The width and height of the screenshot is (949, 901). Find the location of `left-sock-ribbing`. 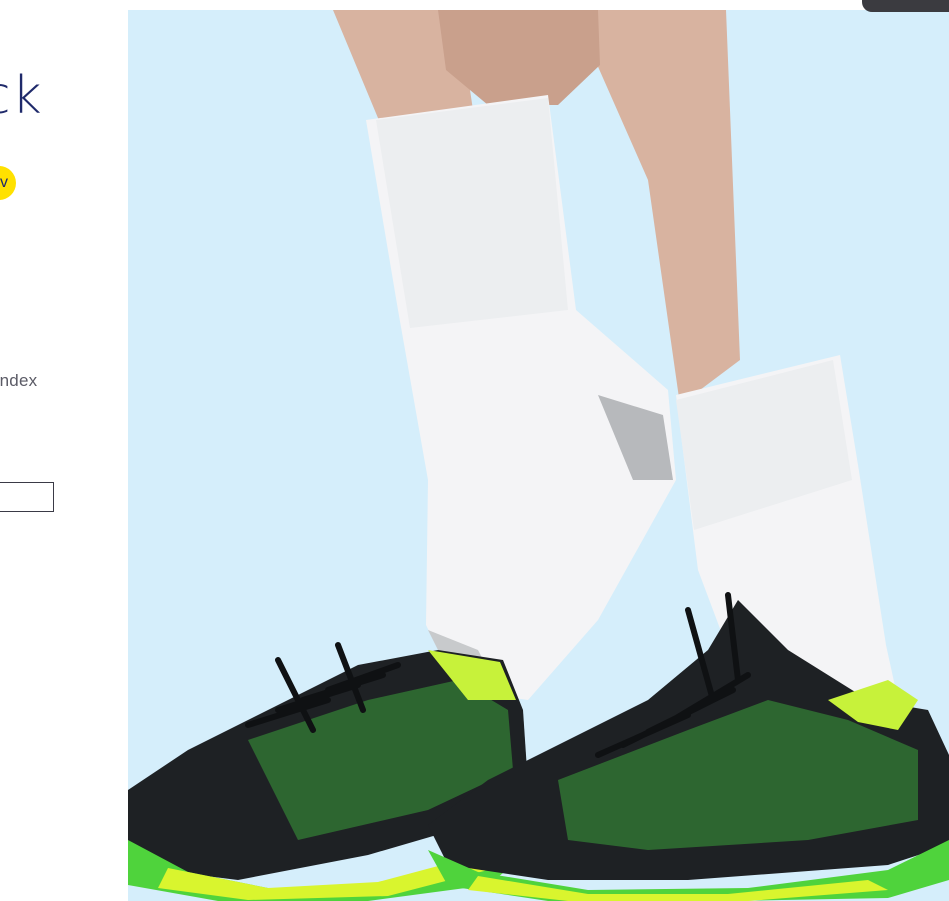

left-sock-ribbing is located at coordinates (472, 213).